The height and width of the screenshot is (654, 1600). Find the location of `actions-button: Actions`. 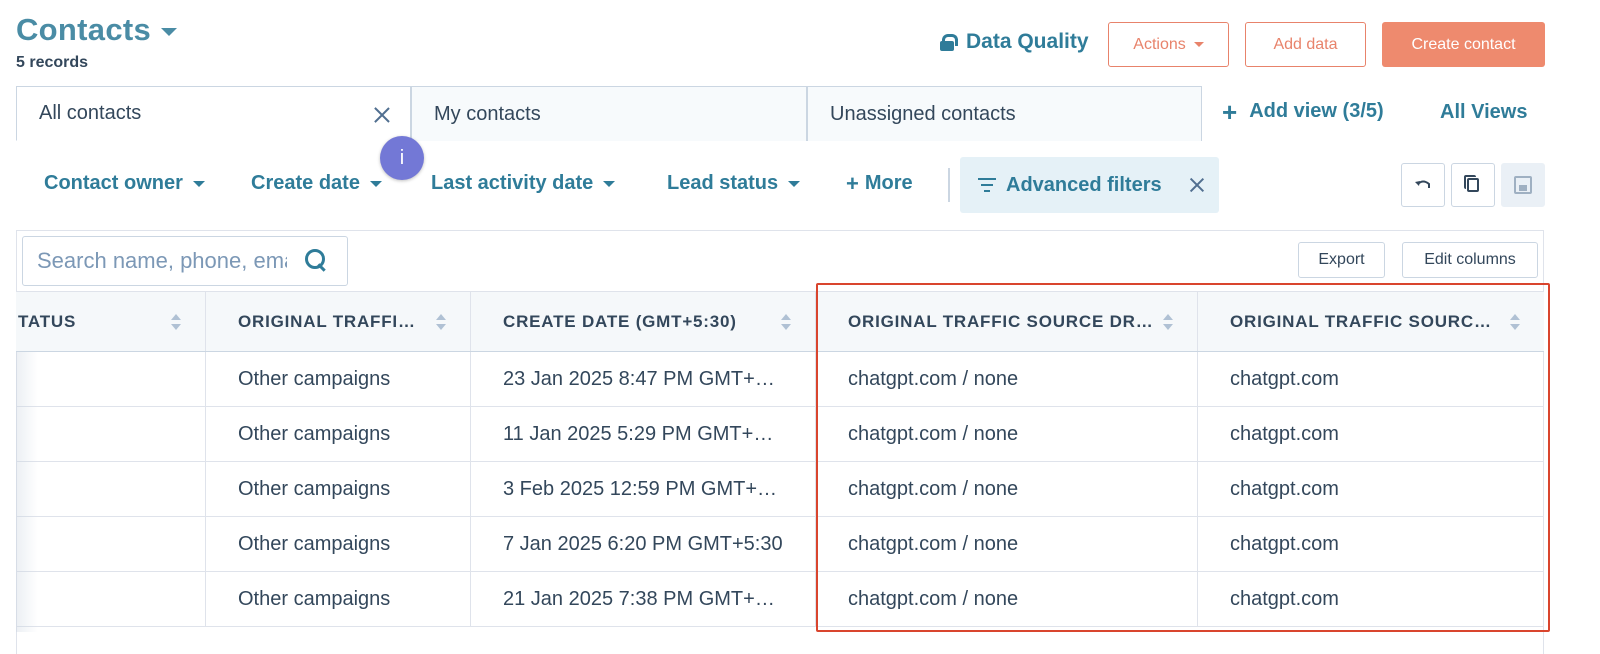

actions-button: Actions is located at coordinates (1168, 44).